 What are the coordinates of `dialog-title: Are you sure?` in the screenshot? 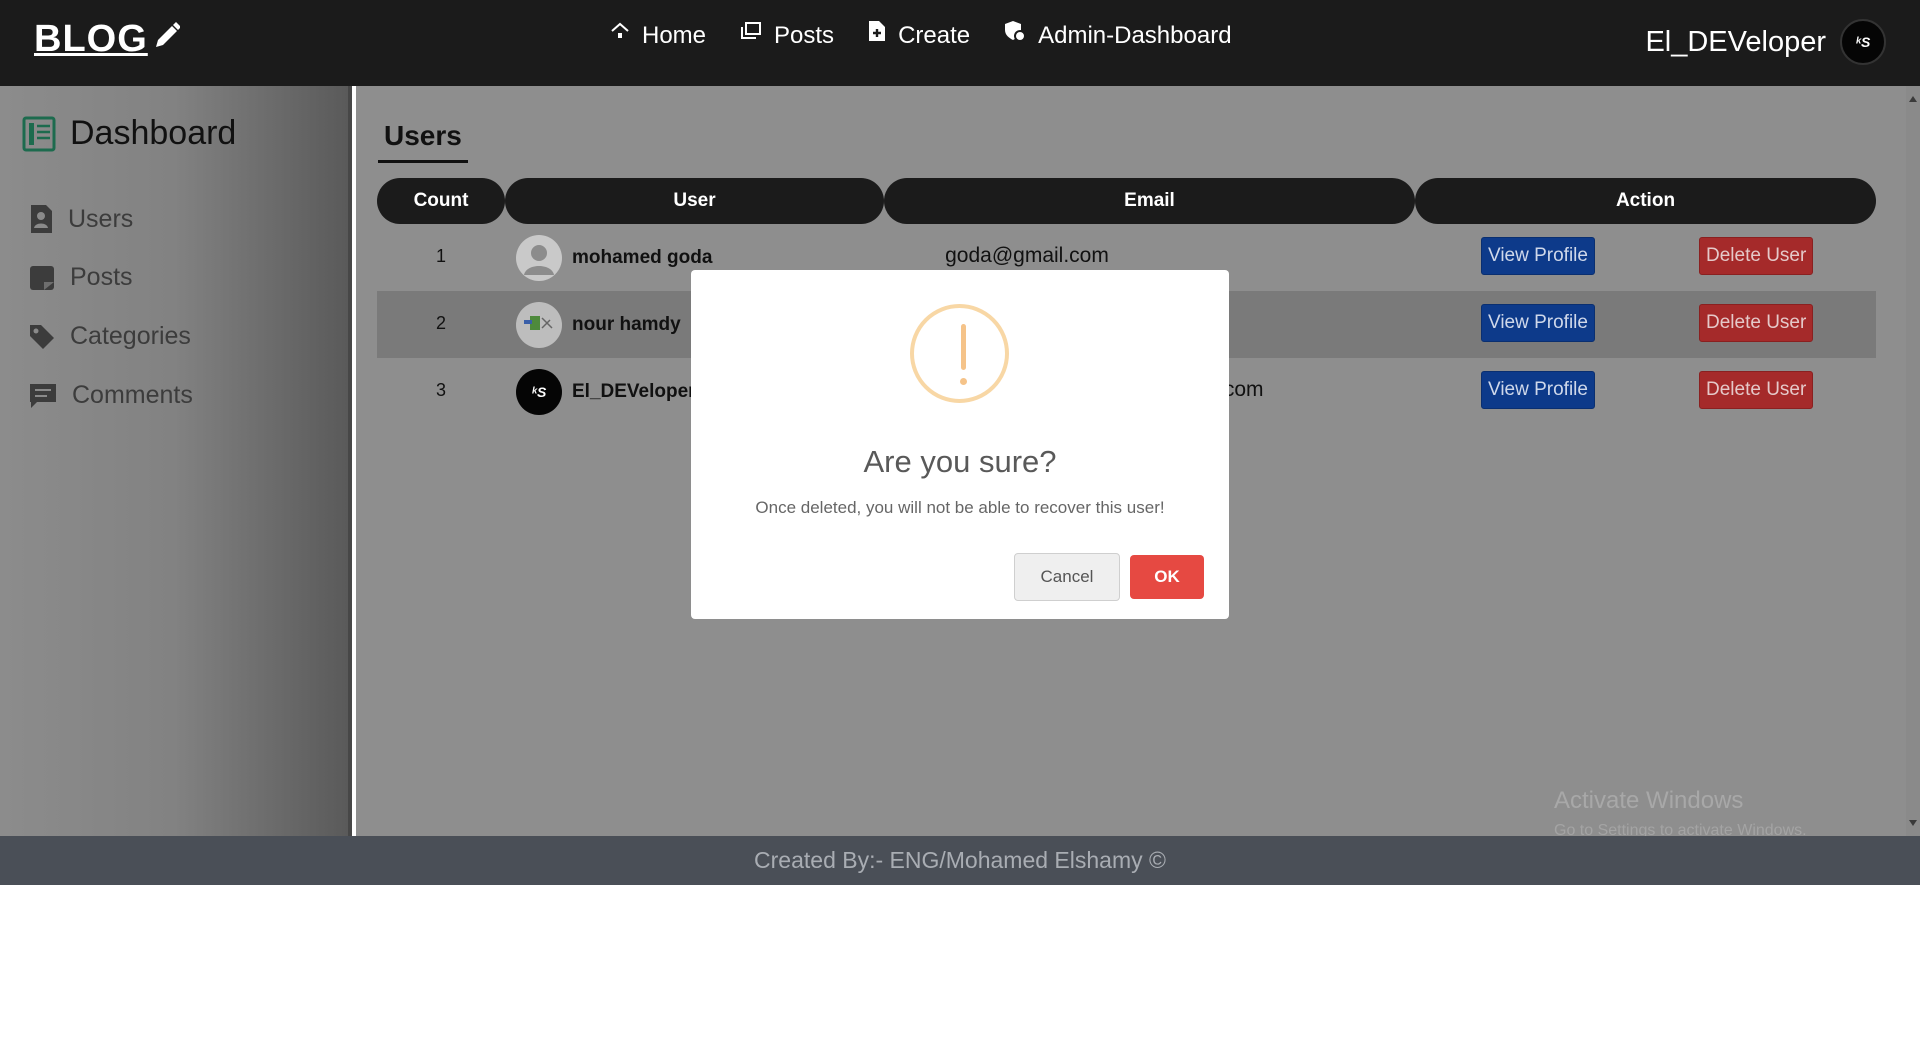 It's located at (960, 461).